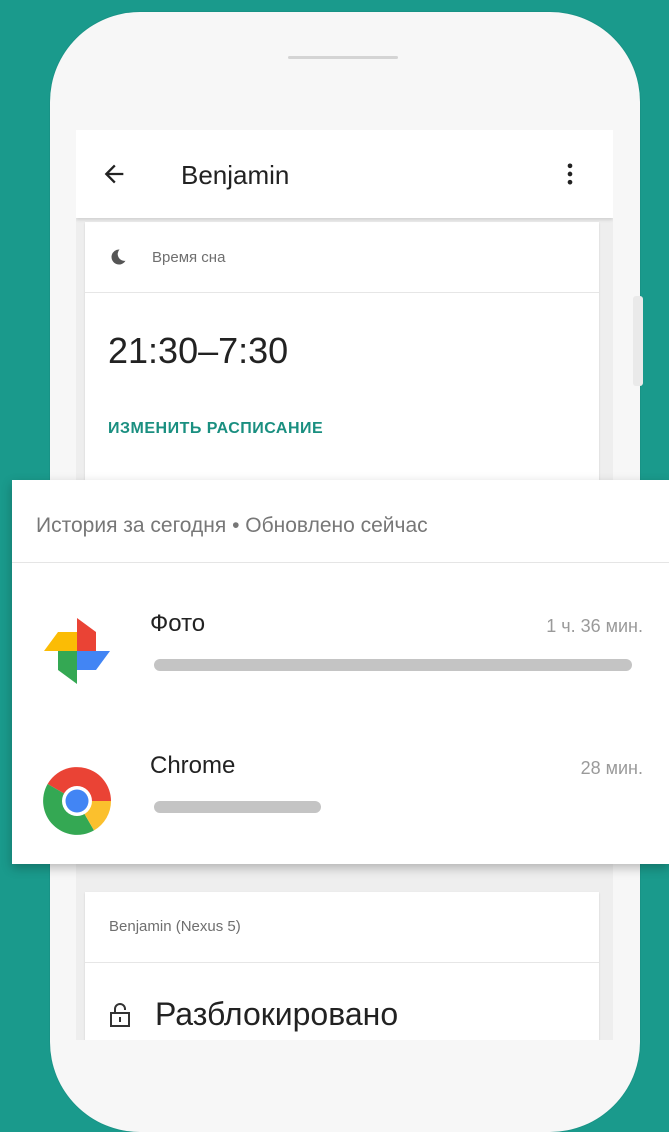  What do you see at coordinates (344, 174) in the screenshot?
I see `app-bar: Benjamin` at bounding box center [344, 174].